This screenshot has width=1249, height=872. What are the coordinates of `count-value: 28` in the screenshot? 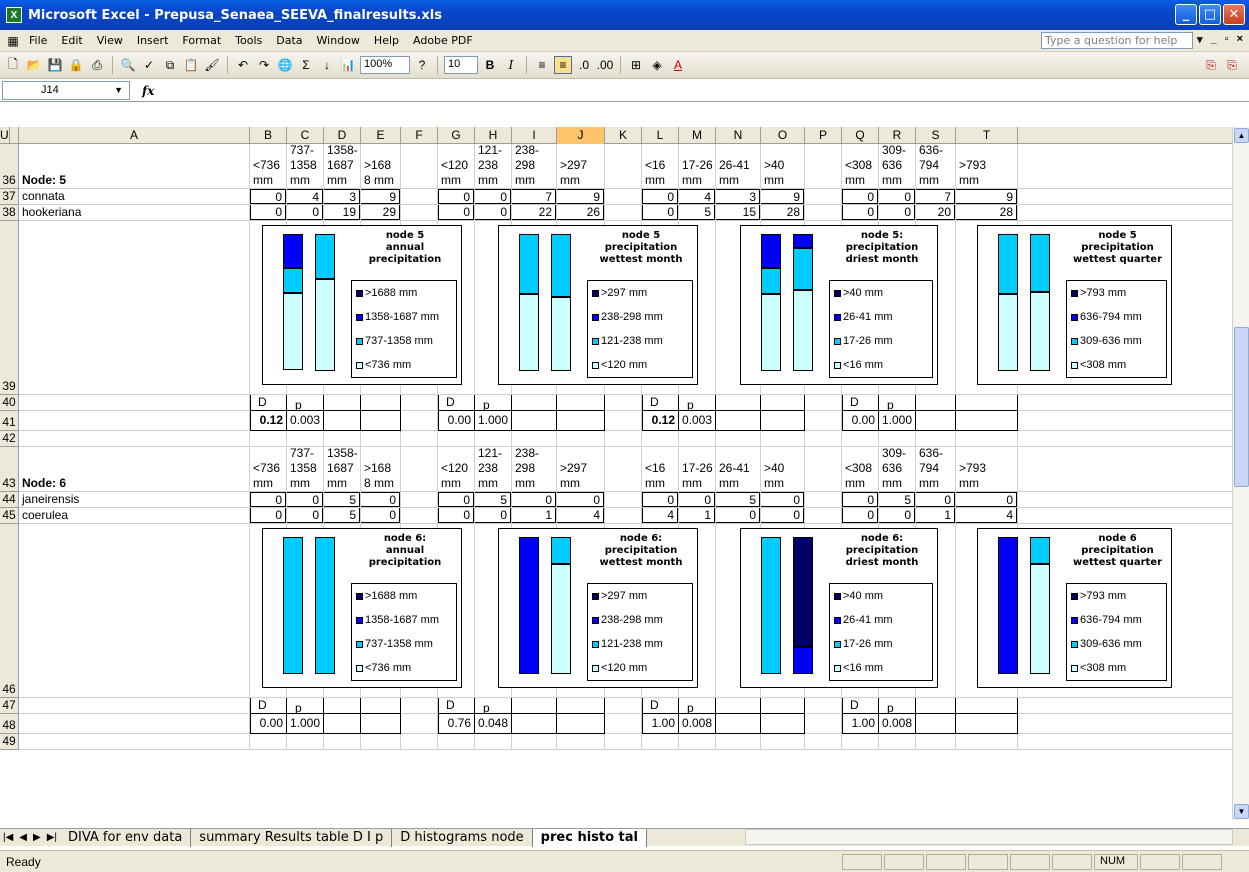 It's located at (782, 212).